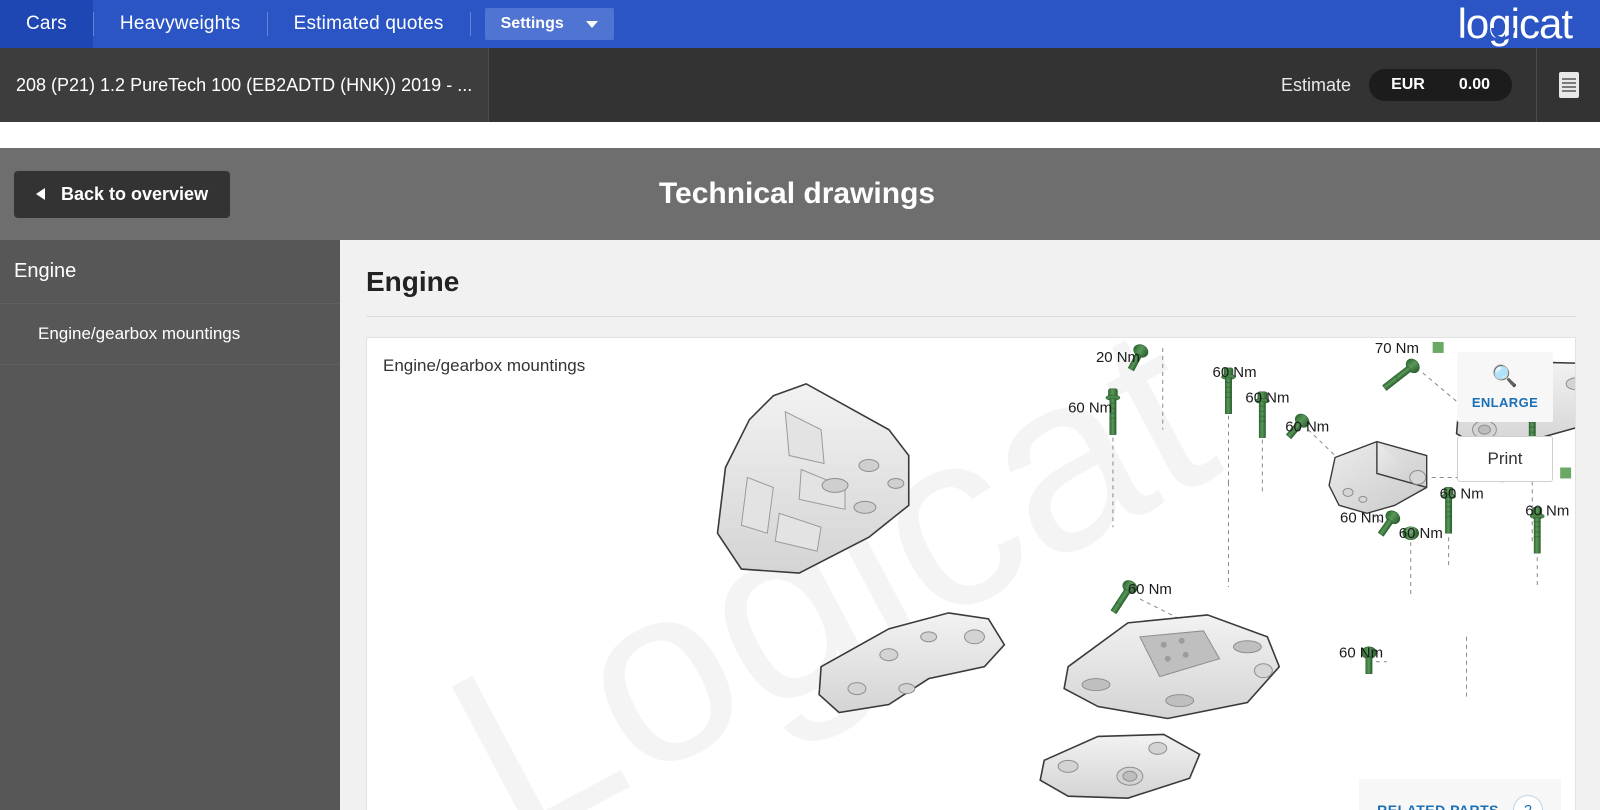 This screenshot has width=1600, height=810. I want to click on estimate-amount-pill: EUR 0.00, so click(1440, 85).